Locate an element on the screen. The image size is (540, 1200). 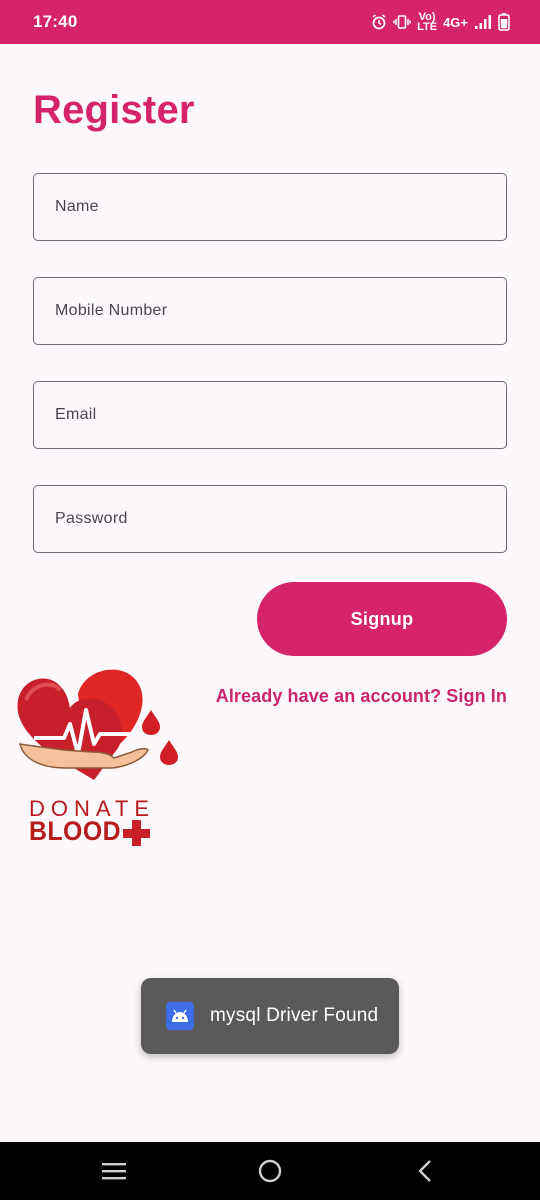
name-input is located at coordinates (270, 207).